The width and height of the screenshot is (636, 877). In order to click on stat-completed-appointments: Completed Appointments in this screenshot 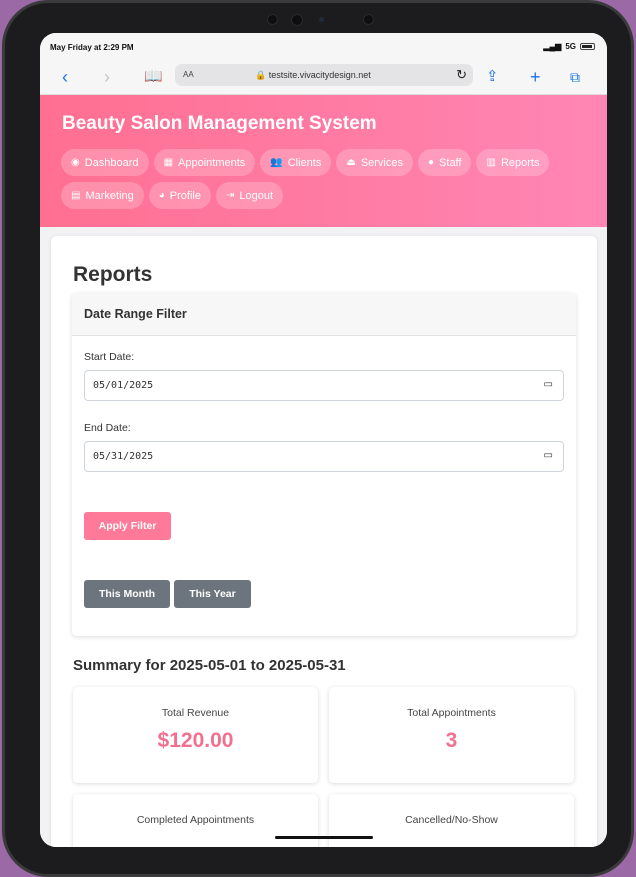, I will do `click(195, 820)`.